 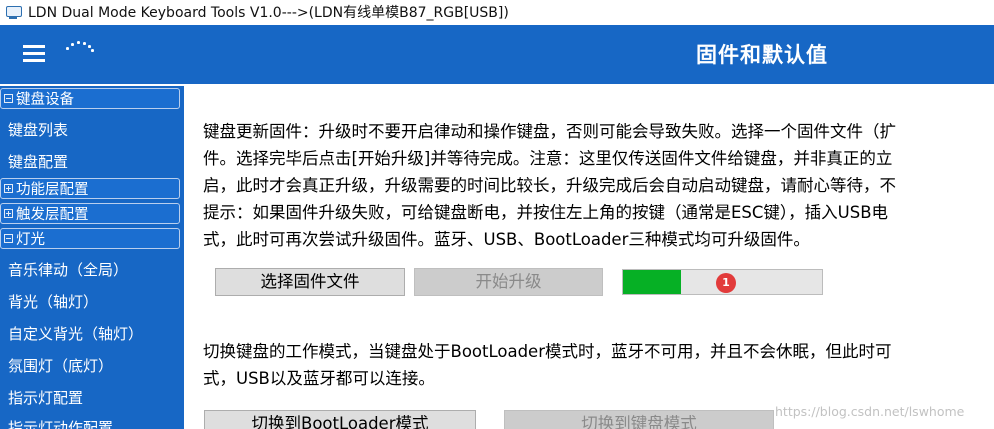 What do you see at coordinates (652, 282) in the screenshot?
I see `progress-fill` at bounding box center [652, 282].